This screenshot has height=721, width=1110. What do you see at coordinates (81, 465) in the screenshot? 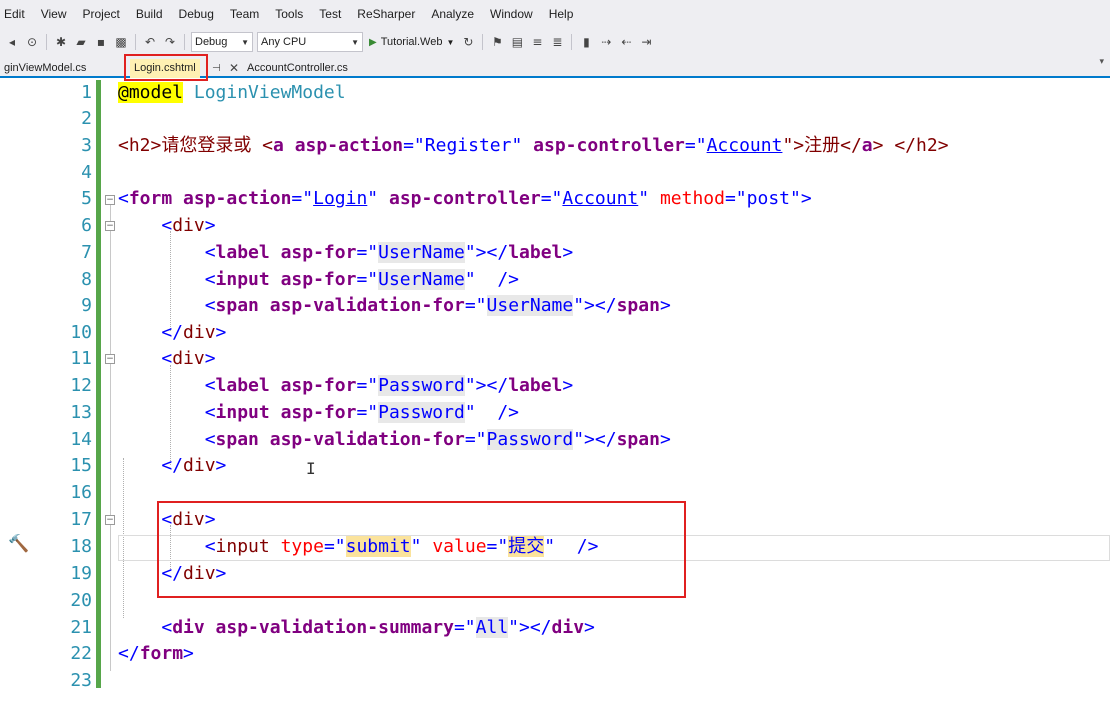
I see `line-number: 15` at bounding box center [81, 465].